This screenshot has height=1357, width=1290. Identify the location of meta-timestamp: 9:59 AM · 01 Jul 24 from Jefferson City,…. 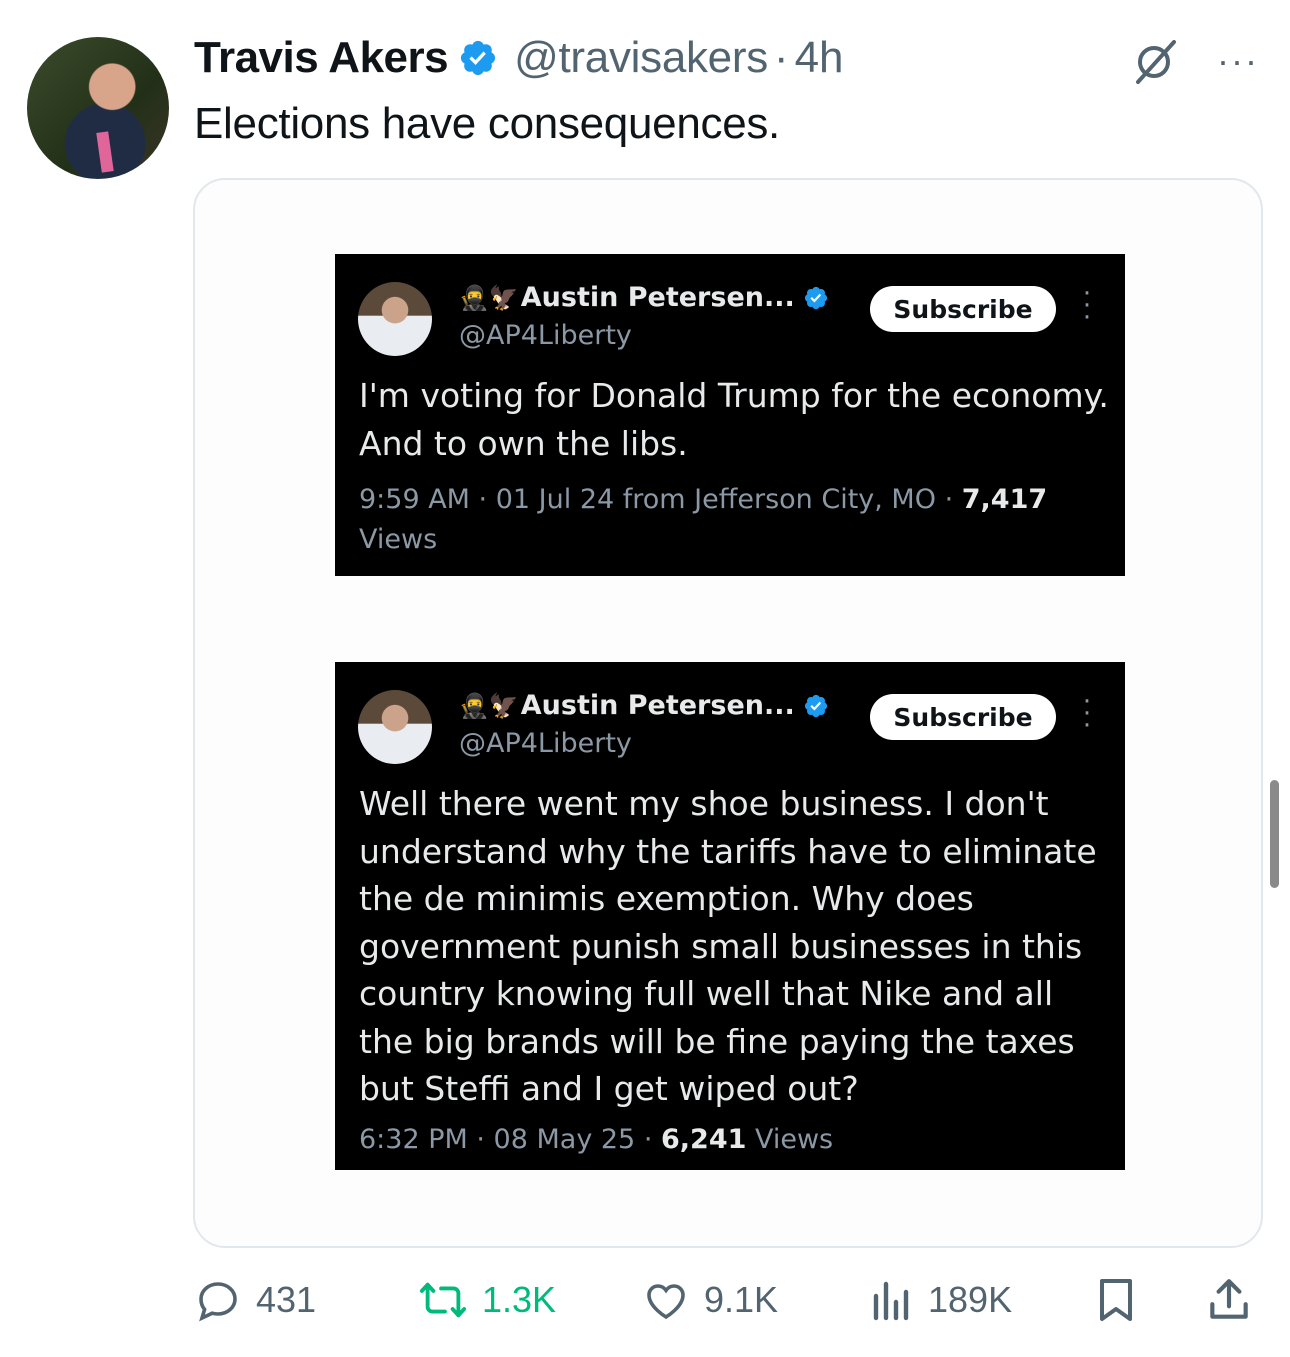
(660, 499).